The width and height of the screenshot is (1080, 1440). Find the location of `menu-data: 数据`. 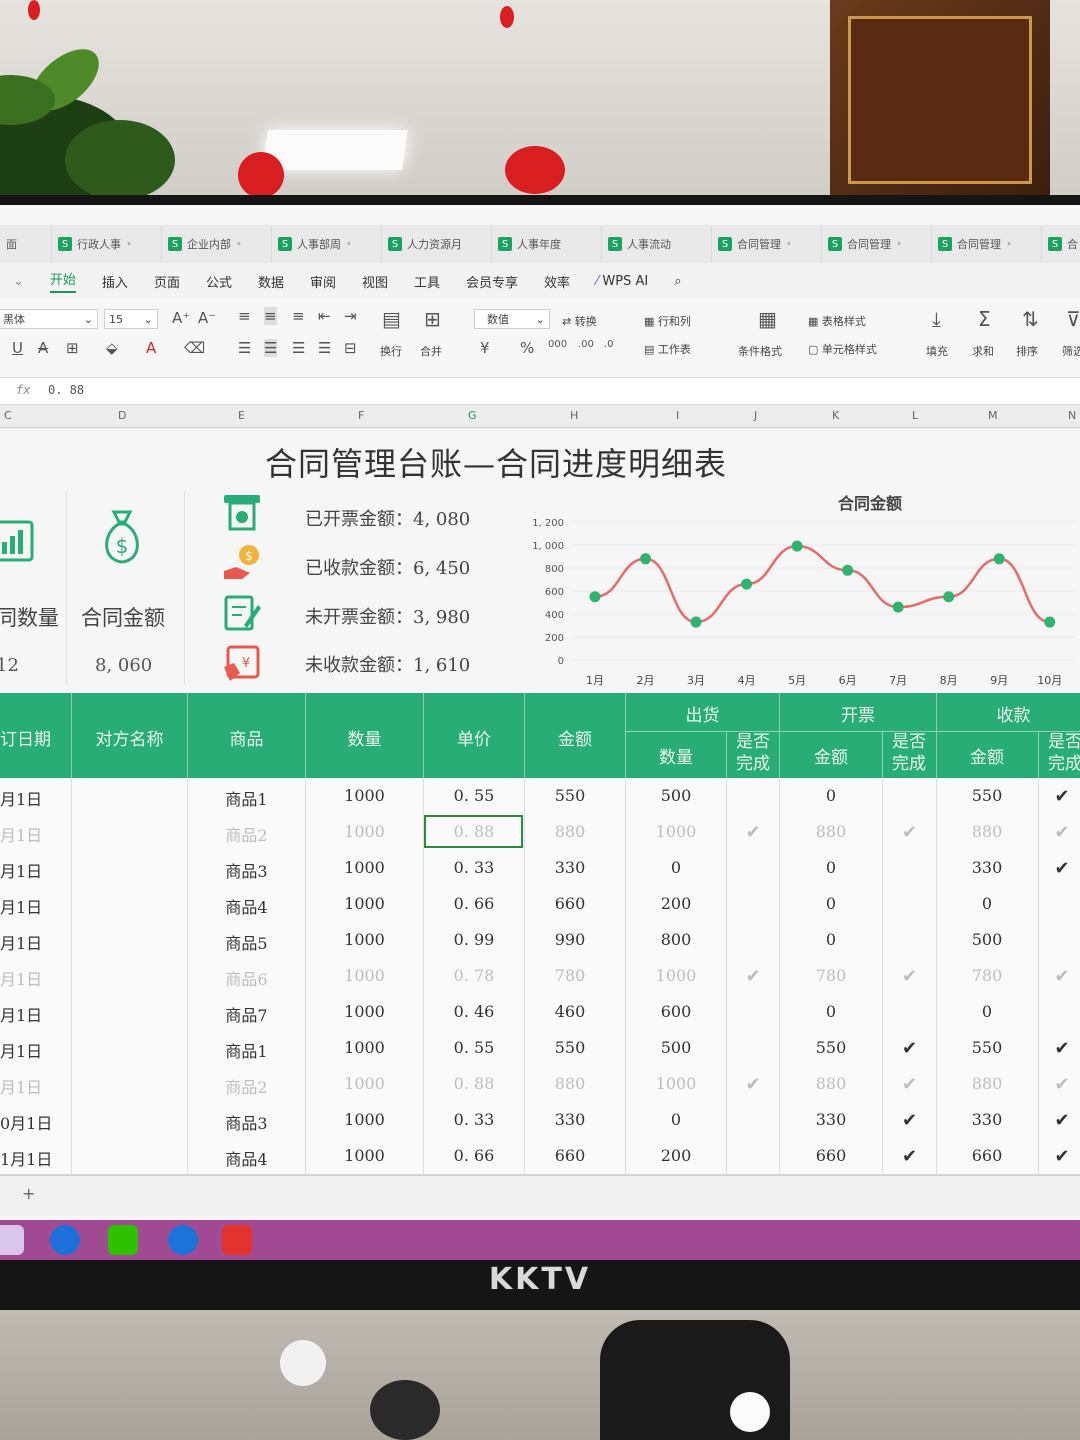

menu-data: 数据 is located at coordinates (271, 281).